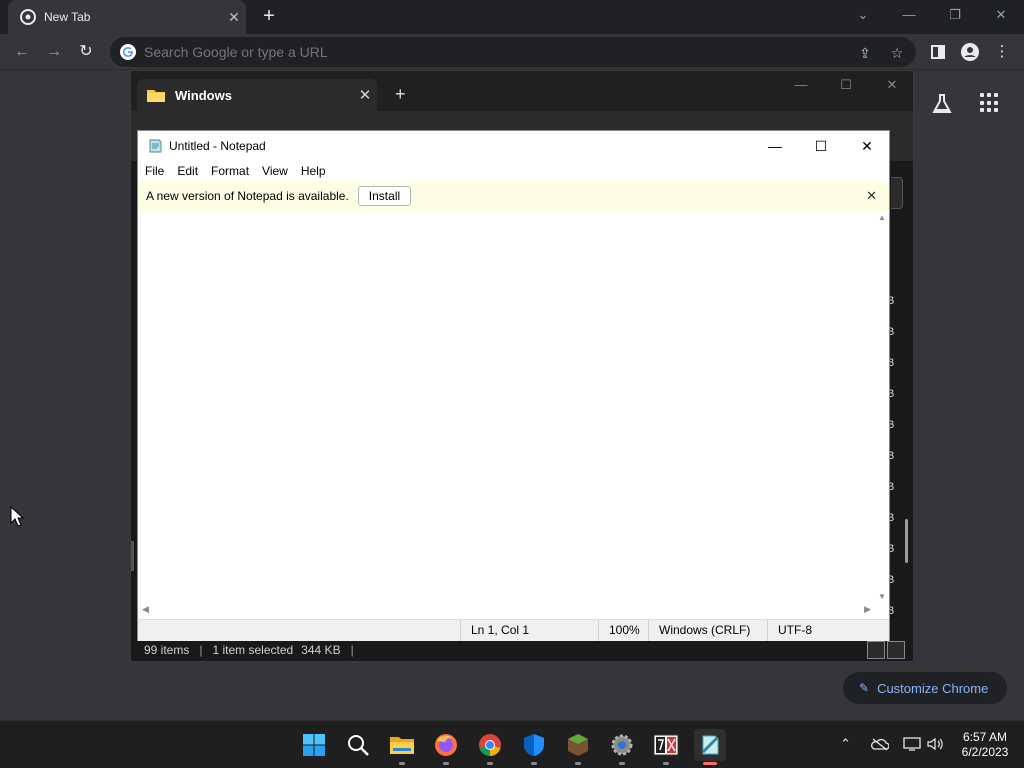  I want to click on clock-date: 6/2/2023, so click(985, 752).